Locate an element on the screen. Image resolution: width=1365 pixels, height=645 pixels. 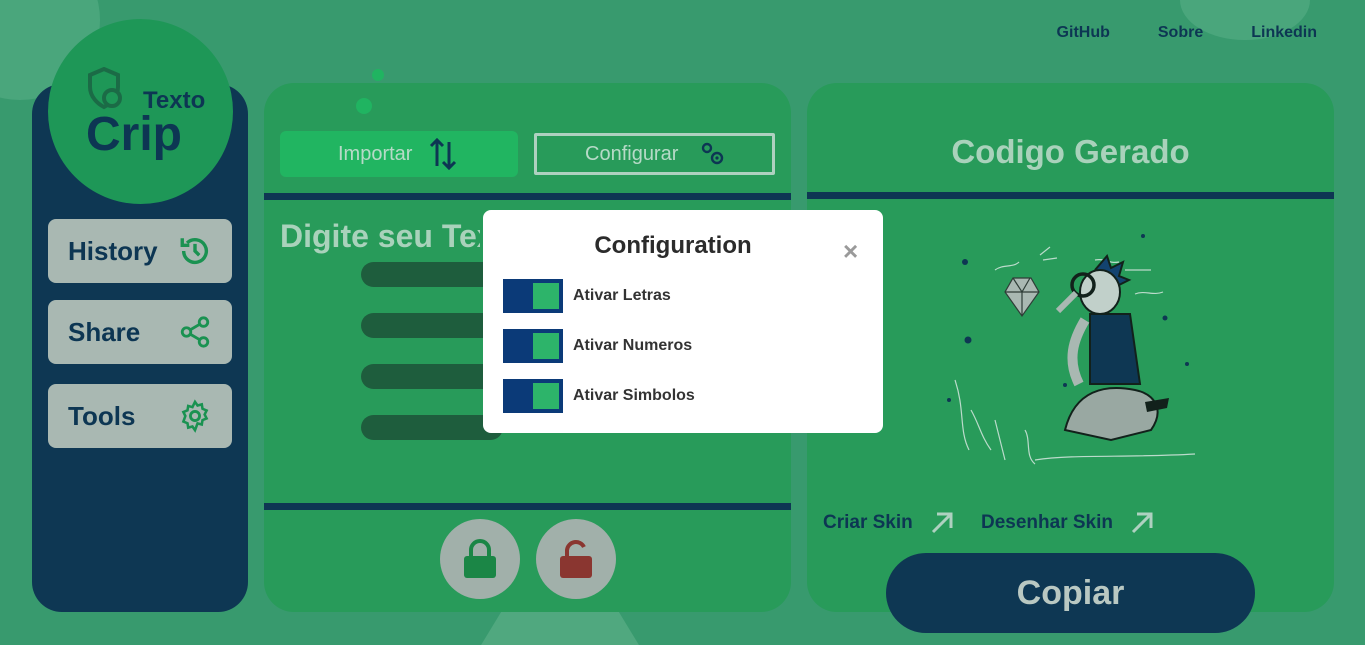
option-label: Ativar Numeros is located at coordinates (633, 345).